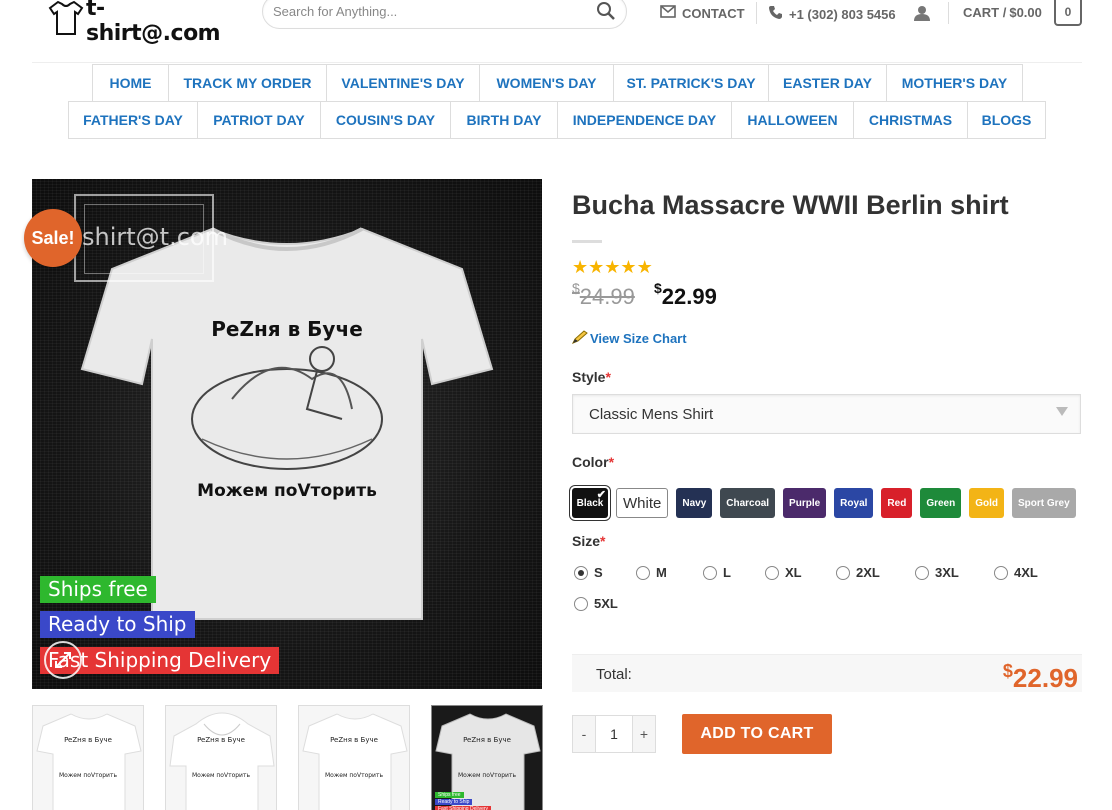  What do you see at coordinates (1016, 572) in the screenshot?
I see `size-option-4xl: 4XL` at bounding box center [1016, 572].